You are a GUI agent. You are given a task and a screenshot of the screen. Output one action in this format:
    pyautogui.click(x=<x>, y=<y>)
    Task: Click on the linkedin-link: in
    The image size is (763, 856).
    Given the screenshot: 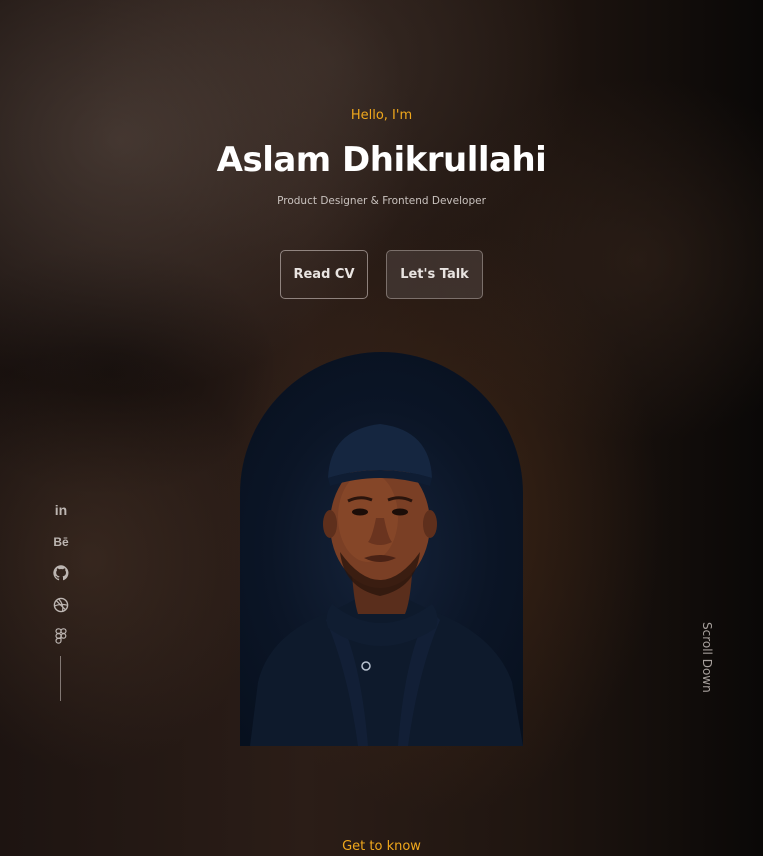 What is the action you would take?
    pyautogui.click(x=61, y=510)
    